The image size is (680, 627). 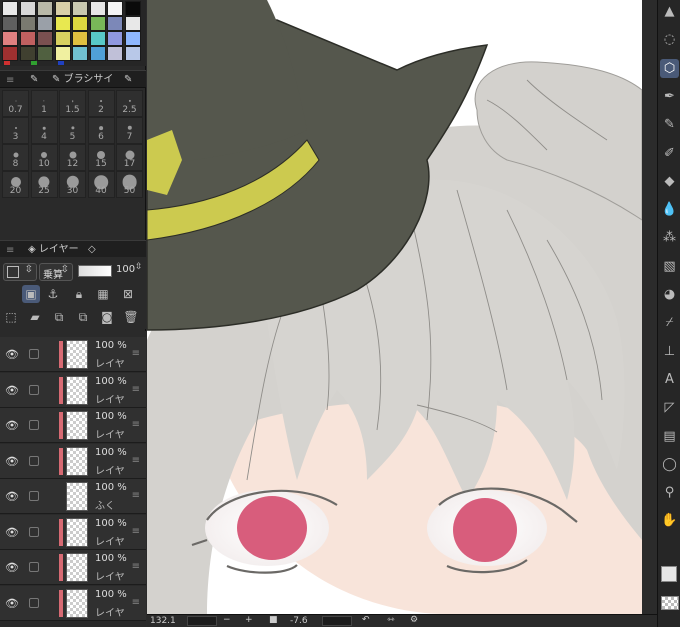 I want to click on zoom-in-icon: +, so click(x=249, y=620).